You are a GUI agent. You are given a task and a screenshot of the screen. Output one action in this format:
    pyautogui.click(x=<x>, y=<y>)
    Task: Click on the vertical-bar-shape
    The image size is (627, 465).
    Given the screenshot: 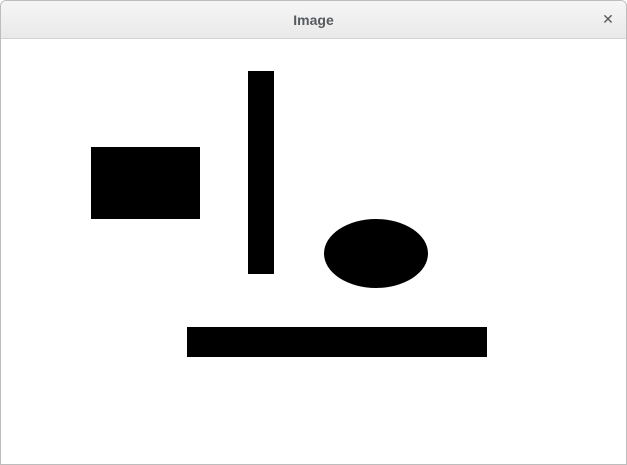 What is the action you would take?
    pyautogui.click(x=261, y=172)
    